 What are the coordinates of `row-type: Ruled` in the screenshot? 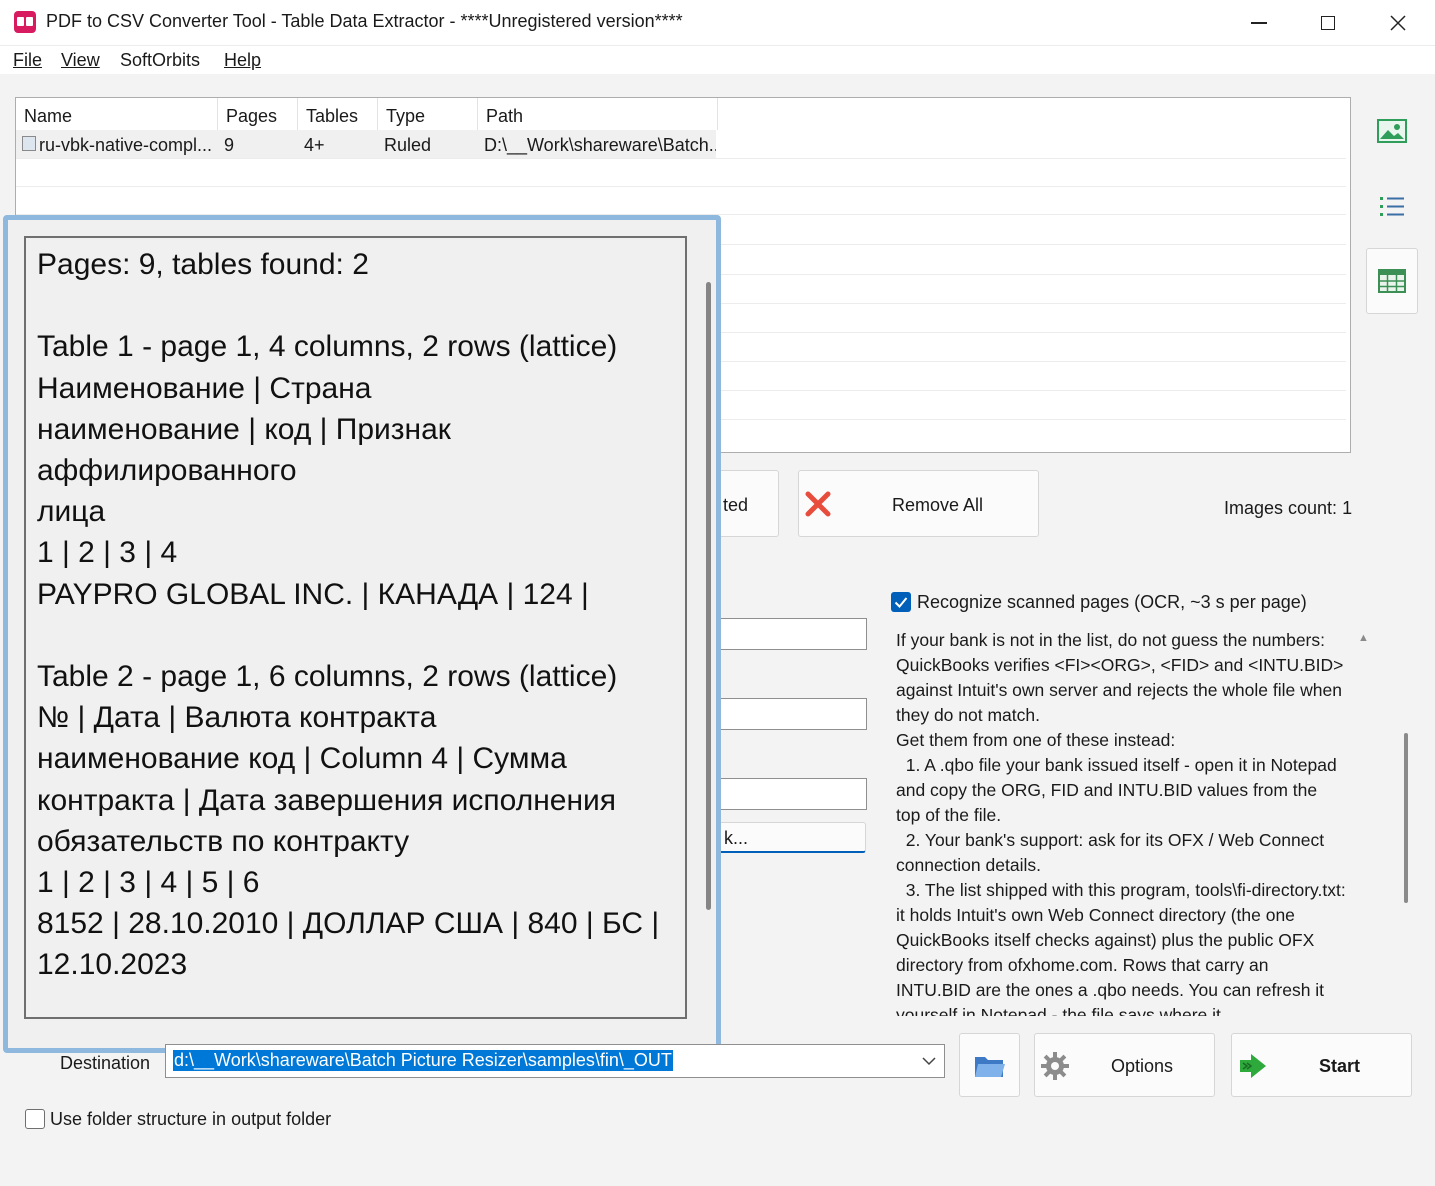 It's located at (408, 145).